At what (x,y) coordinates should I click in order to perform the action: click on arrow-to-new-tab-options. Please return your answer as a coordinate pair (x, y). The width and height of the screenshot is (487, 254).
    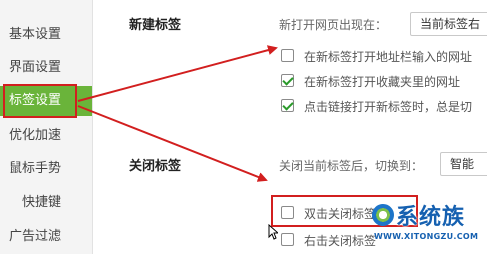
    Looking at the image, I should click on (177, 73).